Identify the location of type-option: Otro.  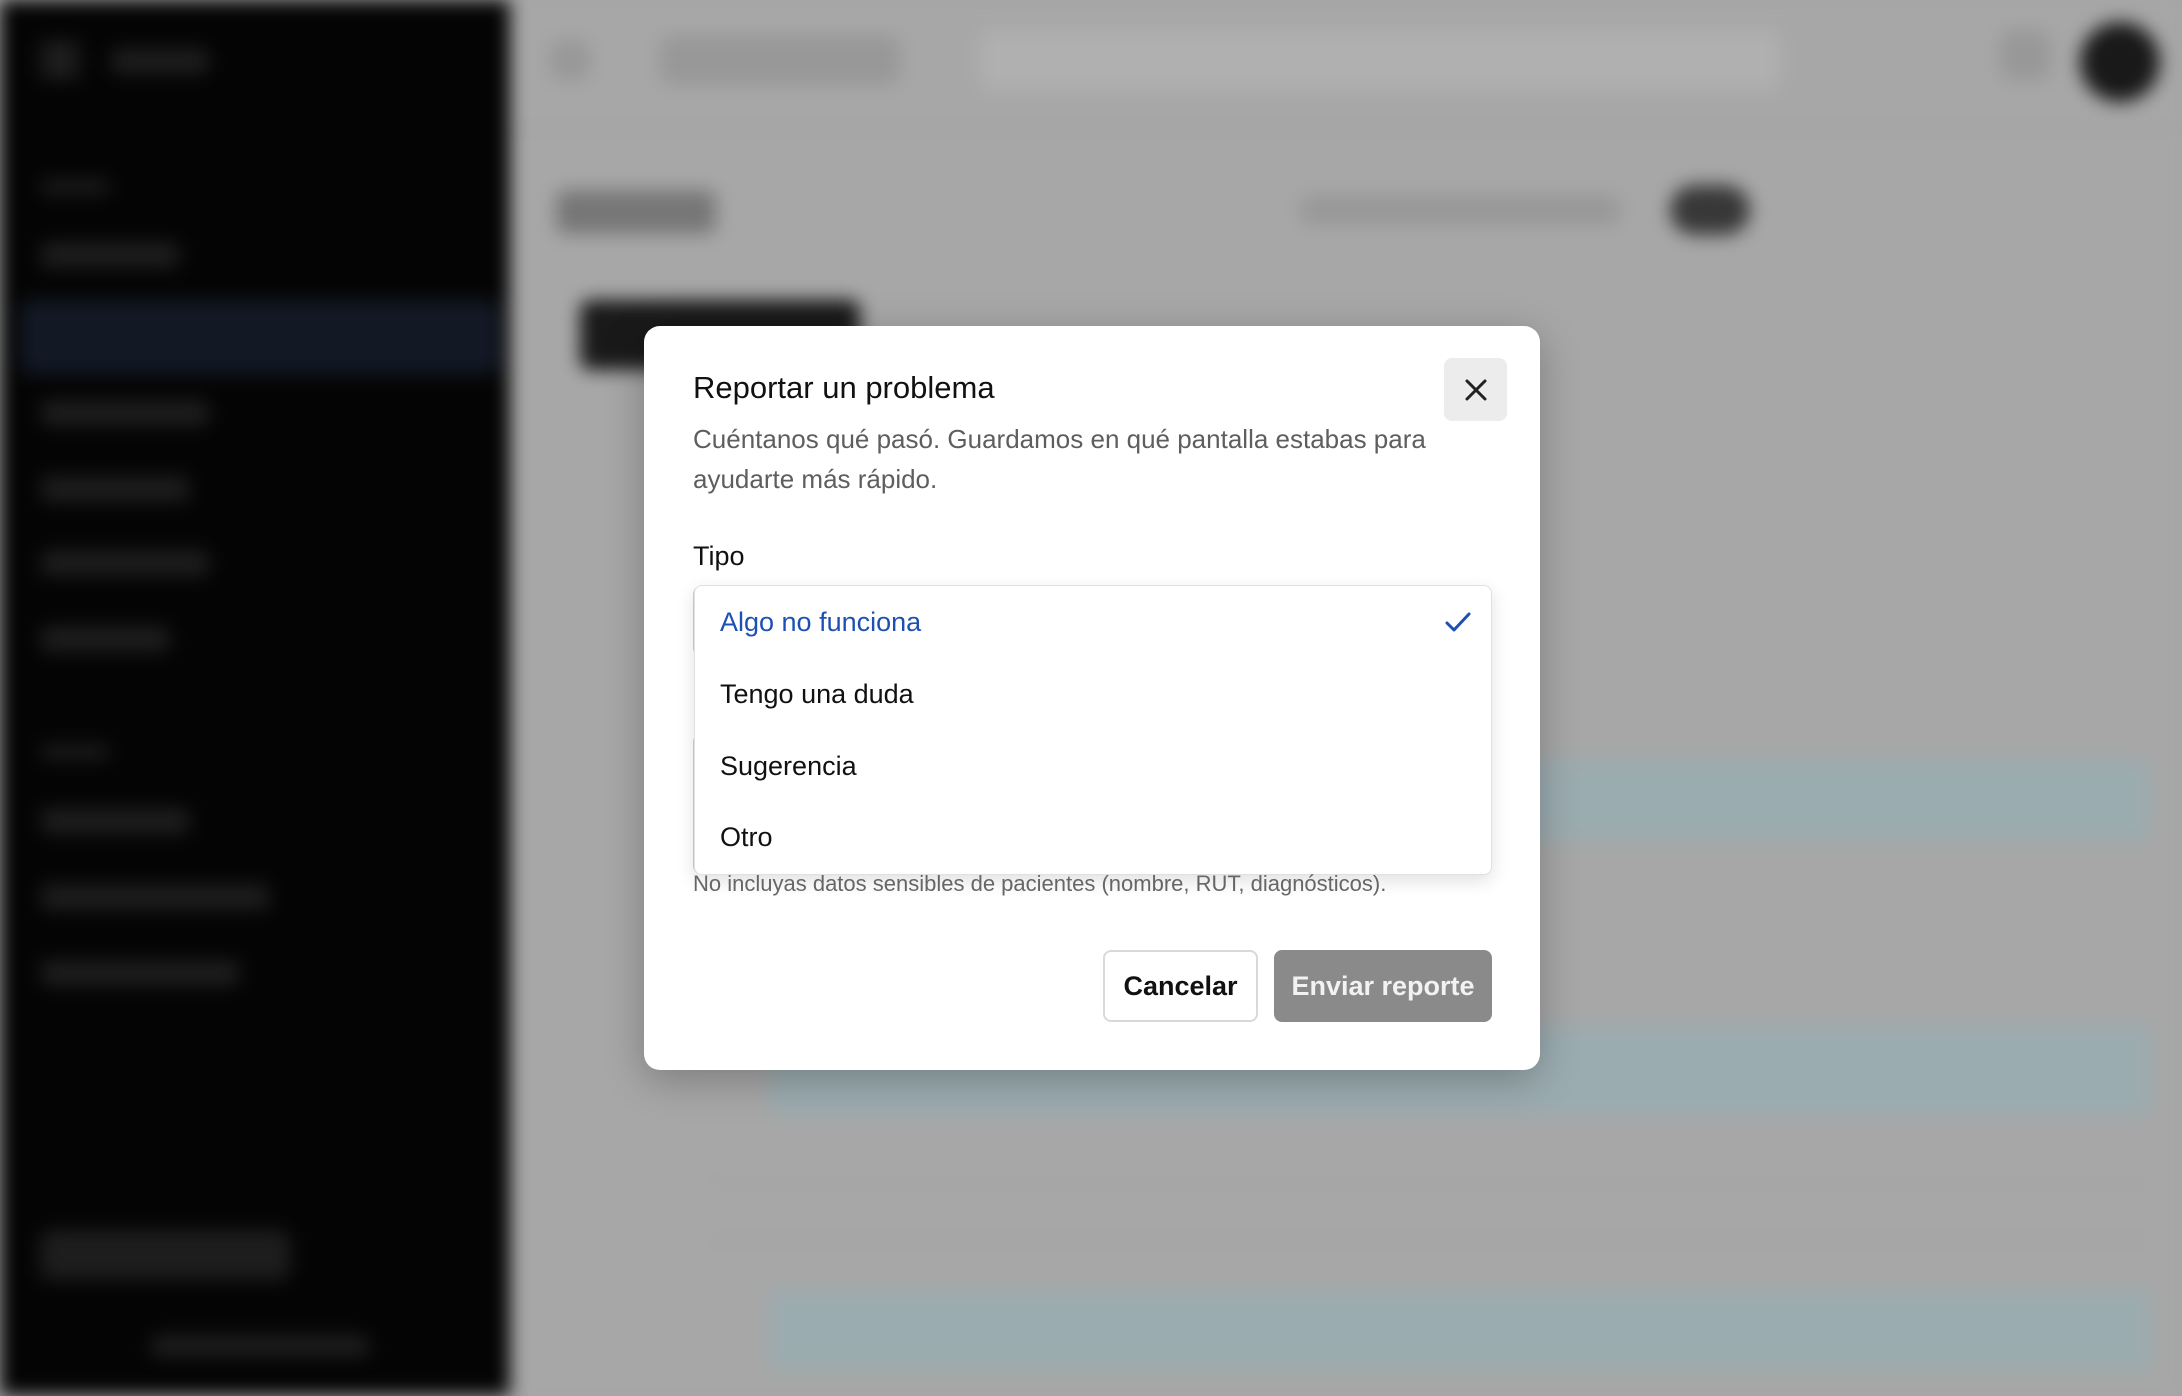
(1093, 837).